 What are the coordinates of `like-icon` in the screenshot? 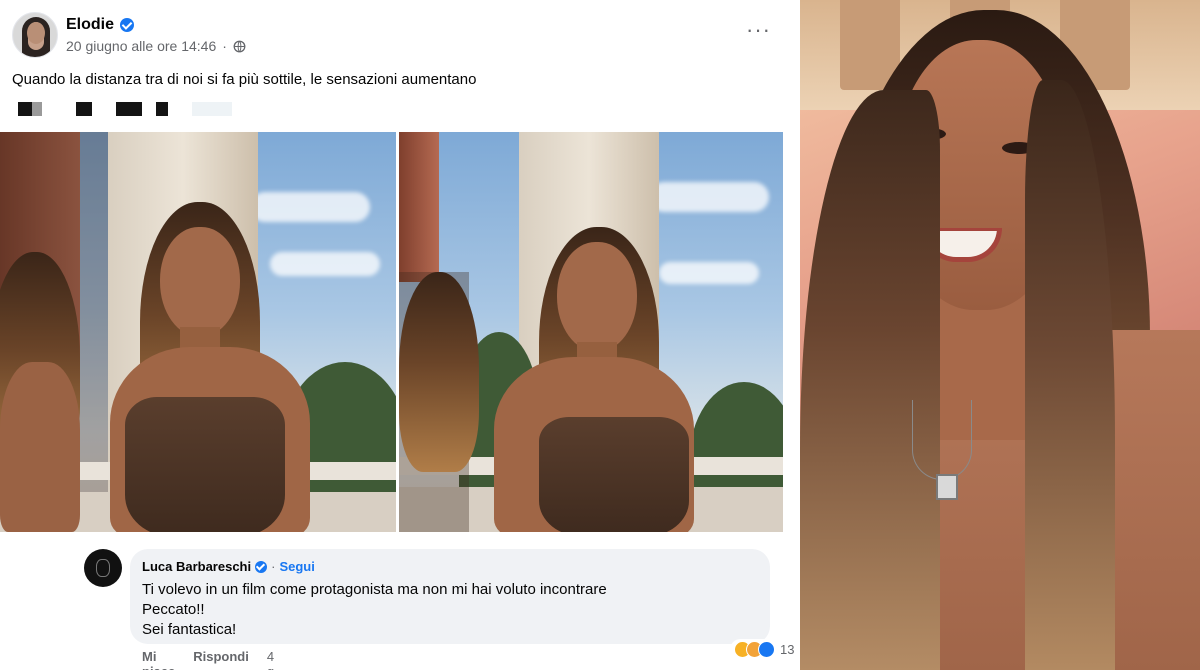 It's located at (766, 649).